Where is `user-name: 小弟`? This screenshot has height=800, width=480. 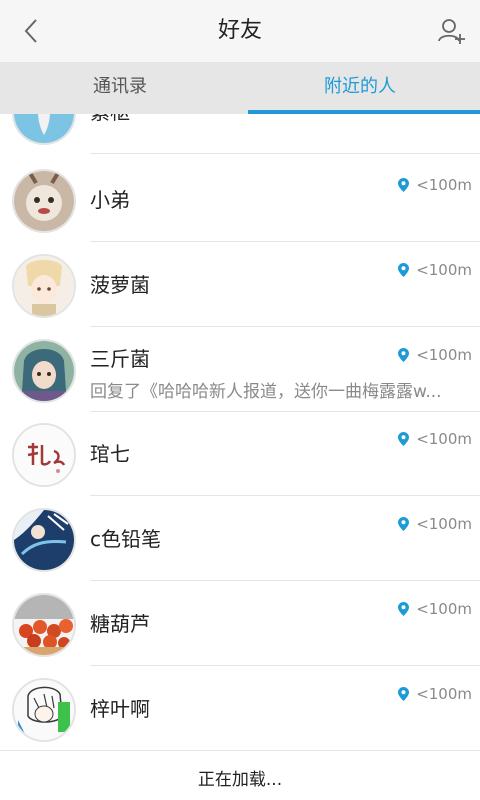 user-name: 小弟 is located at coordinates (110, 200).